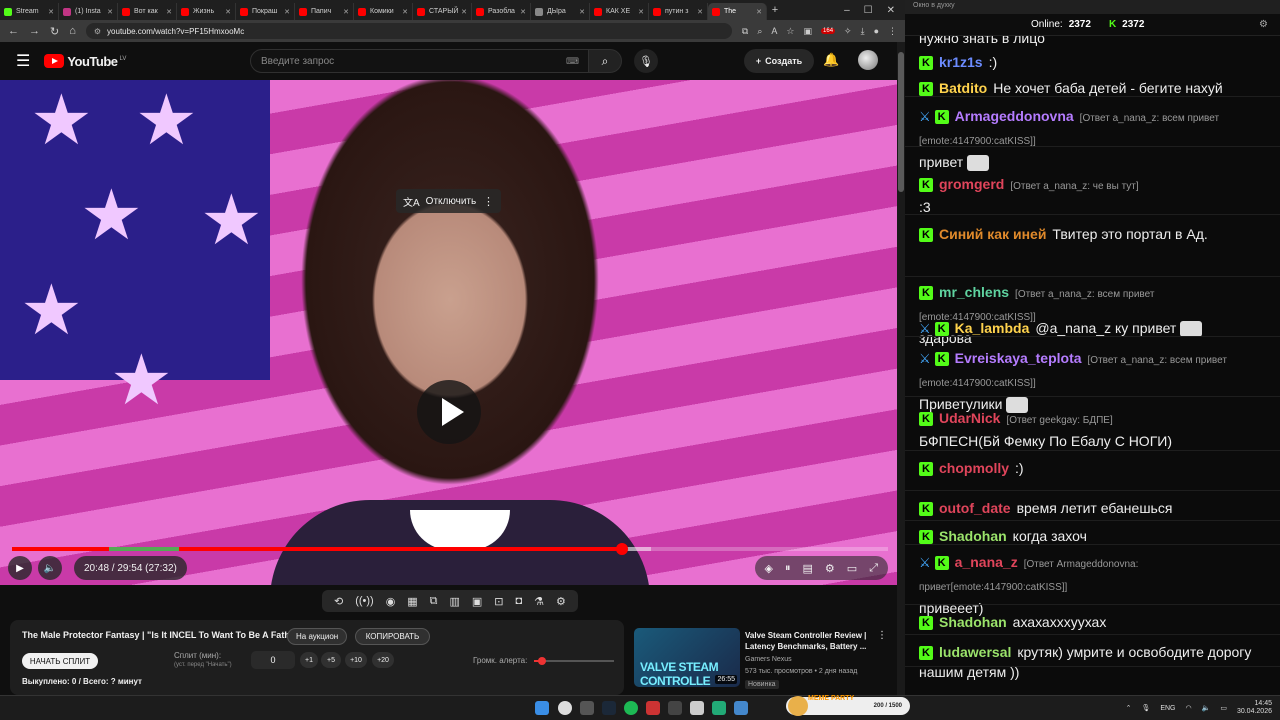  I want to click on play-button: ▶, so click(20, 568).